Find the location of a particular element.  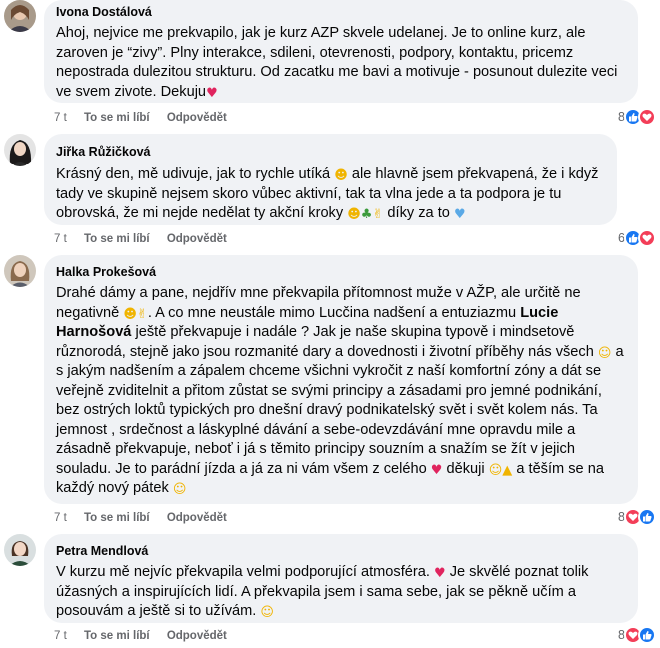

comment-author: Ivona Dostálová is located at coordinates (341, 12).